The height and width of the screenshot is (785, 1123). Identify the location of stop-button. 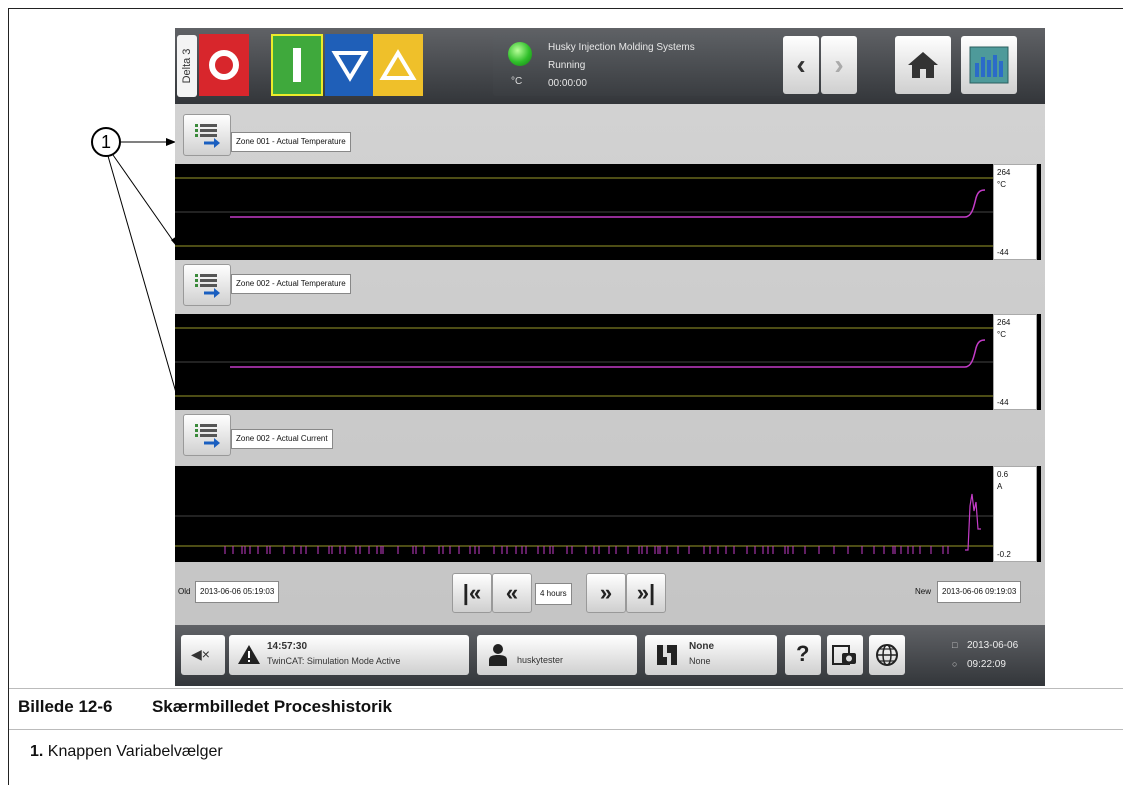
(224, 65).